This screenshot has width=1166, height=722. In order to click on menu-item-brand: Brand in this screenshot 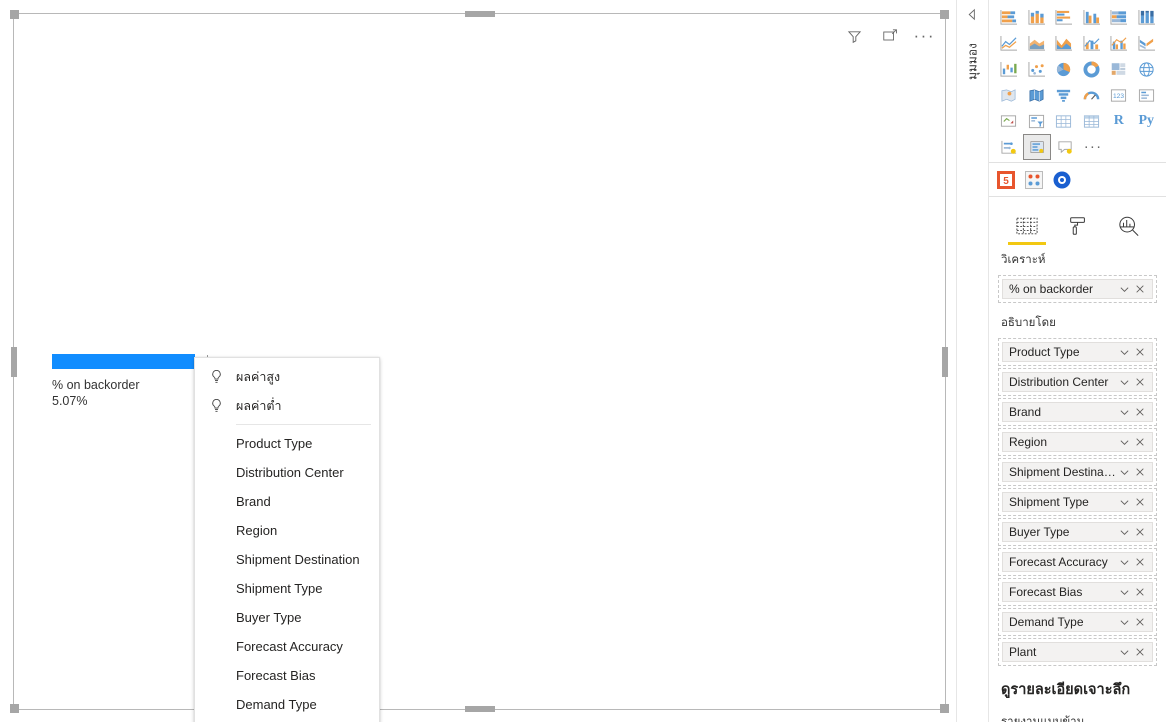, I will do `click(287, 501)`.